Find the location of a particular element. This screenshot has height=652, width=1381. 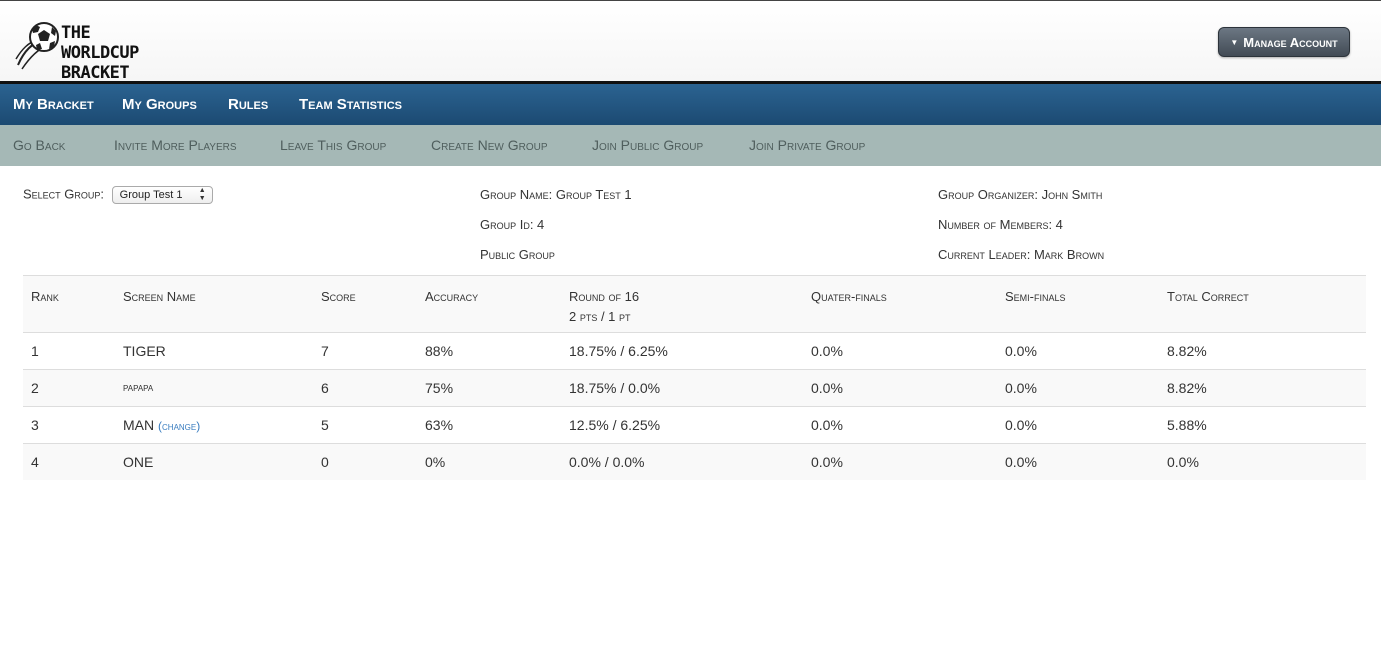

header-round-of-16-points: 2 pts / 1 pt is located at coordinates (600, 316).